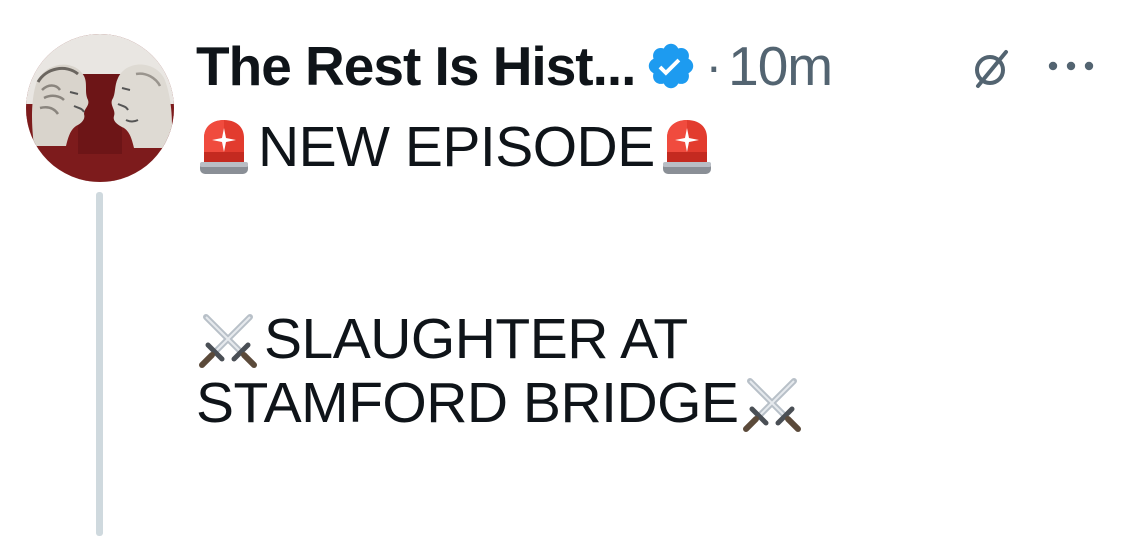  I want to click on headline-slaughter-at: SLAUGHTER AT, so click(476, 339).